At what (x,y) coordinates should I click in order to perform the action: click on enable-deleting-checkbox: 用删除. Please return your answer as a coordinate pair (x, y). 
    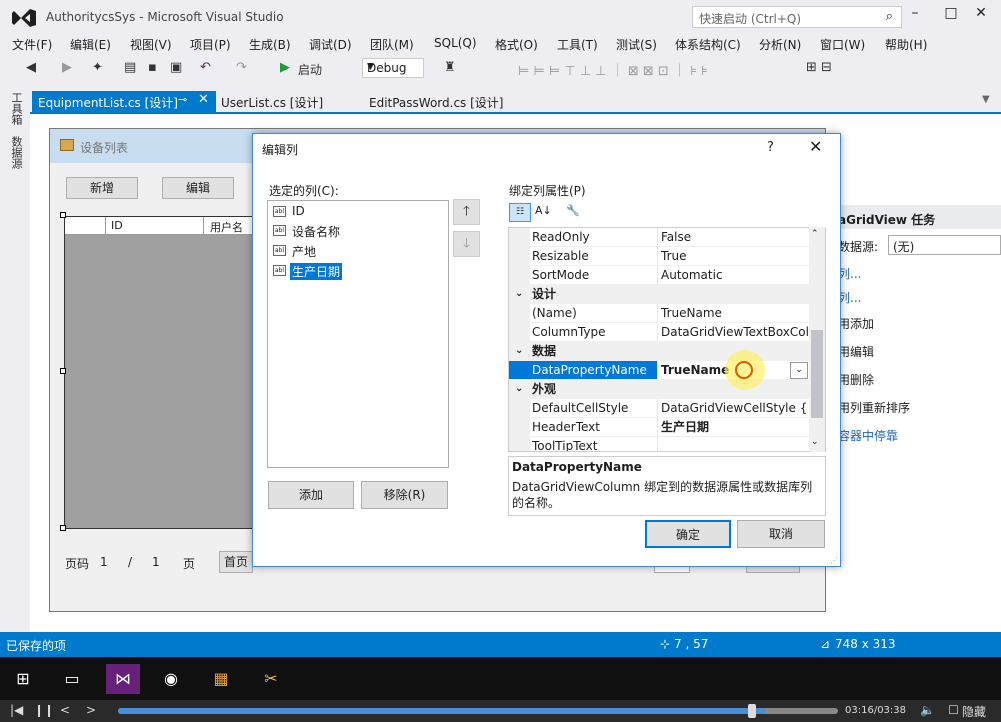
    Looking at the image, I should click on (856, 379).